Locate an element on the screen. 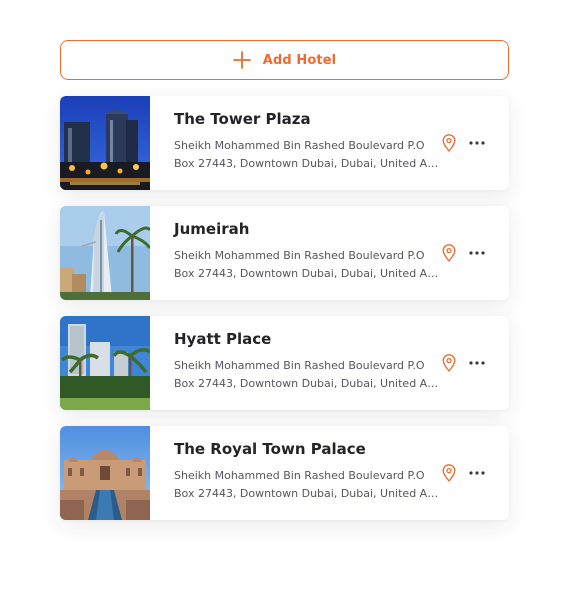  add-hotel-button: Add Hotel is located at coordinates (284, 60).